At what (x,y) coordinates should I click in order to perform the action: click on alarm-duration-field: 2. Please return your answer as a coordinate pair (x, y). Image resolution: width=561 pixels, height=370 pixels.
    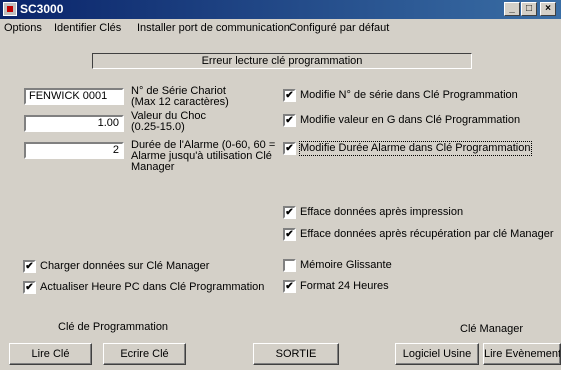
    Looking at the image, I should click on (74, 150).